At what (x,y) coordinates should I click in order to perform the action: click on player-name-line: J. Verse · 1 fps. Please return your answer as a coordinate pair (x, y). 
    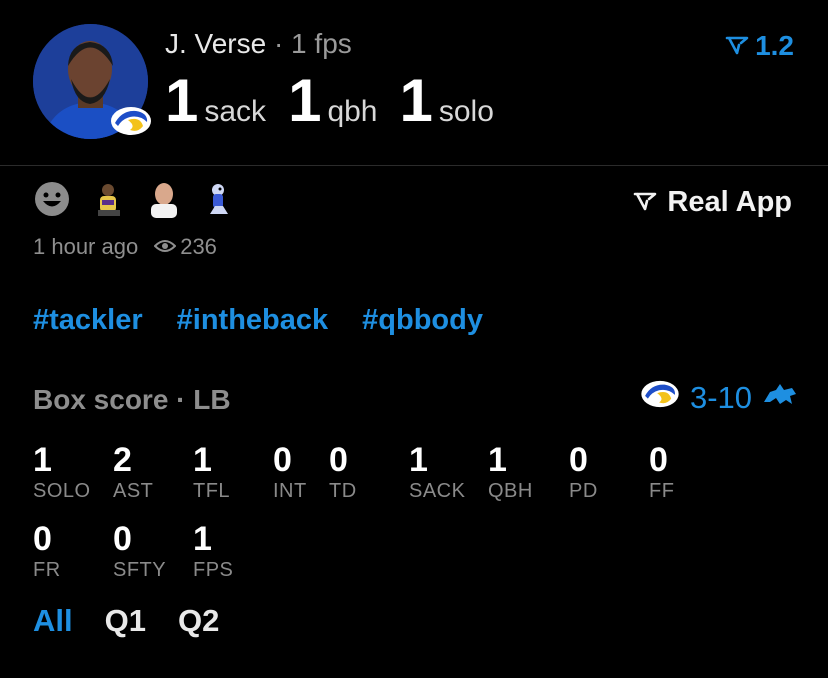
    Looking at the image, I should click on (258, 44).